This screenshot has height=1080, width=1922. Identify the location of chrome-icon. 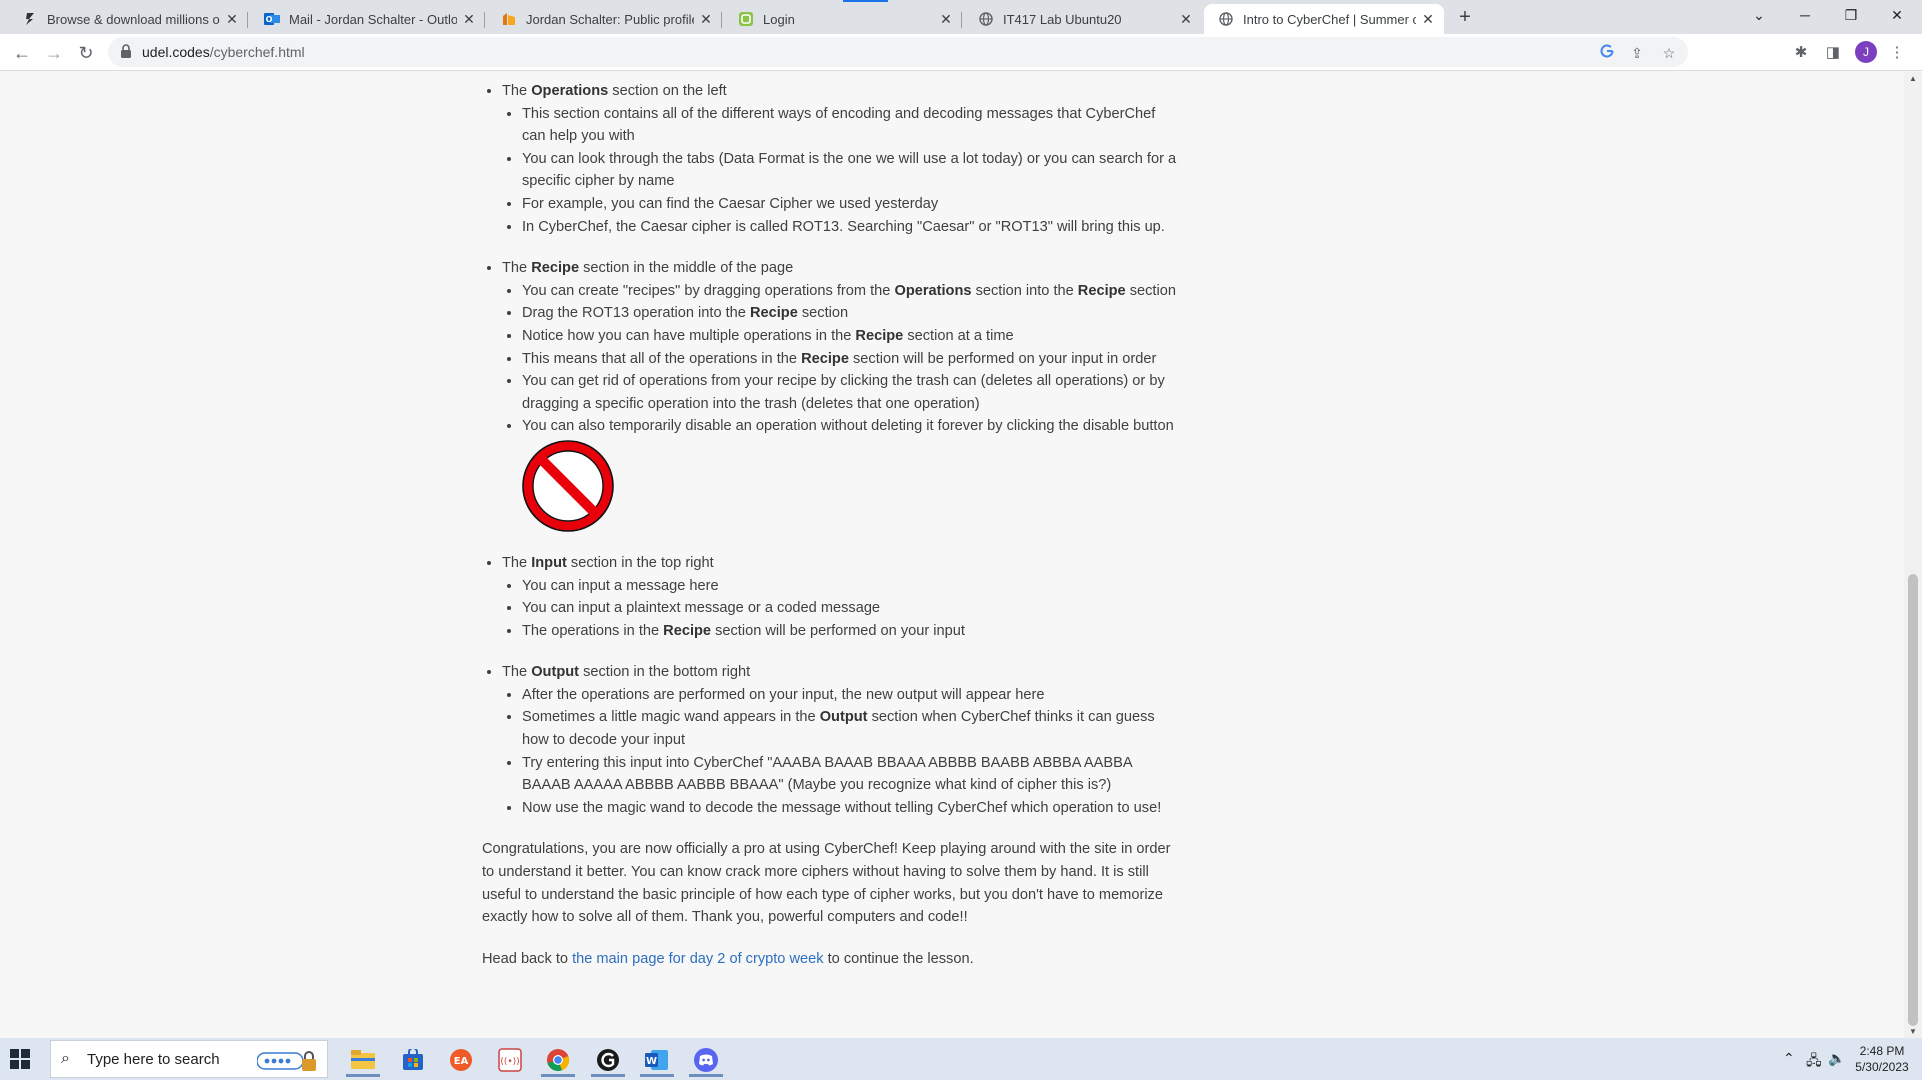
(558, 1060).